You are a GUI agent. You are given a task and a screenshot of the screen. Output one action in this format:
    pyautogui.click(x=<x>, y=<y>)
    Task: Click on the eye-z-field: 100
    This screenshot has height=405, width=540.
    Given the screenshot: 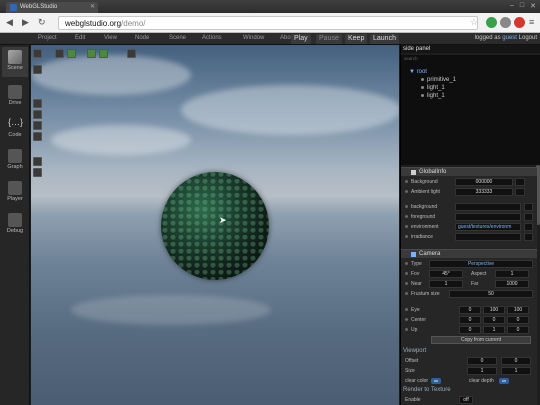 What is the action you would take?
    pyautogui.click(x=518, y=310)
    